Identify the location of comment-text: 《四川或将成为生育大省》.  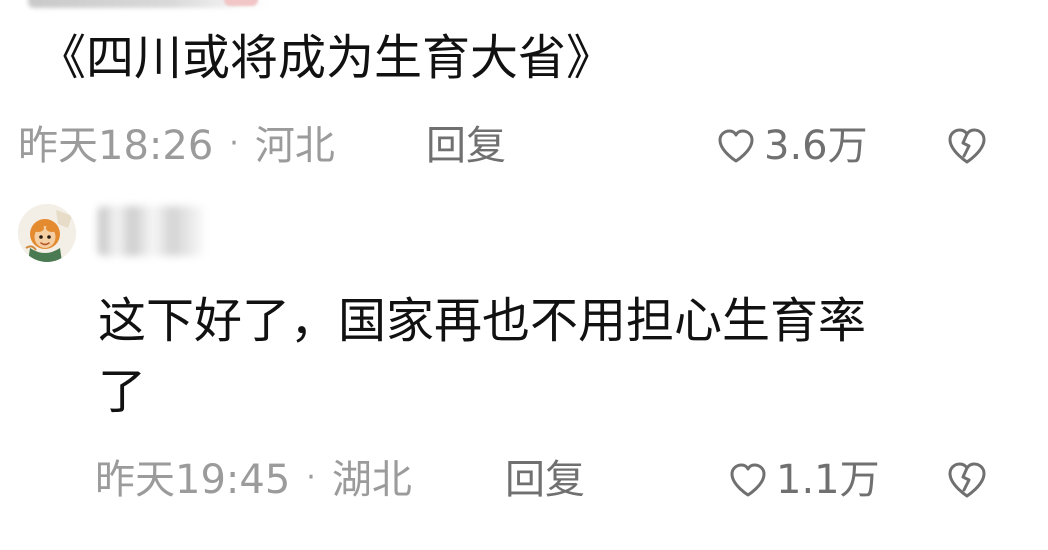
(326, 58).